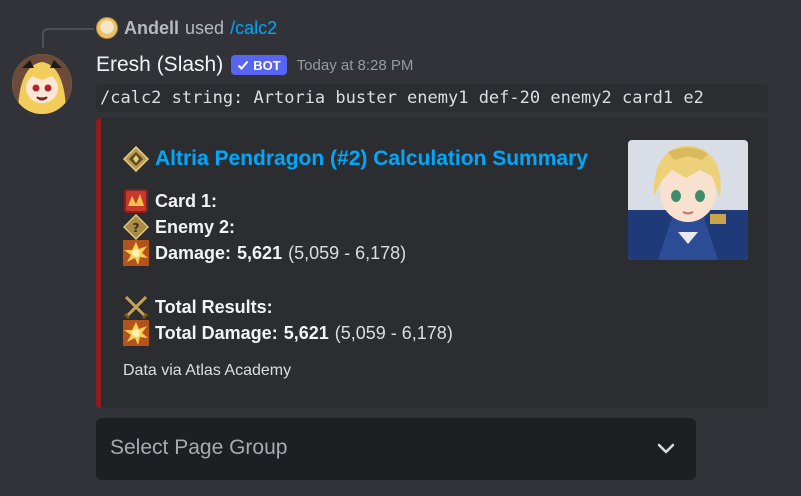  What do you see at coordinates (260, 252) in the screenshot?
I see `damage-value: 5,621` at bounding box center [260, 252].